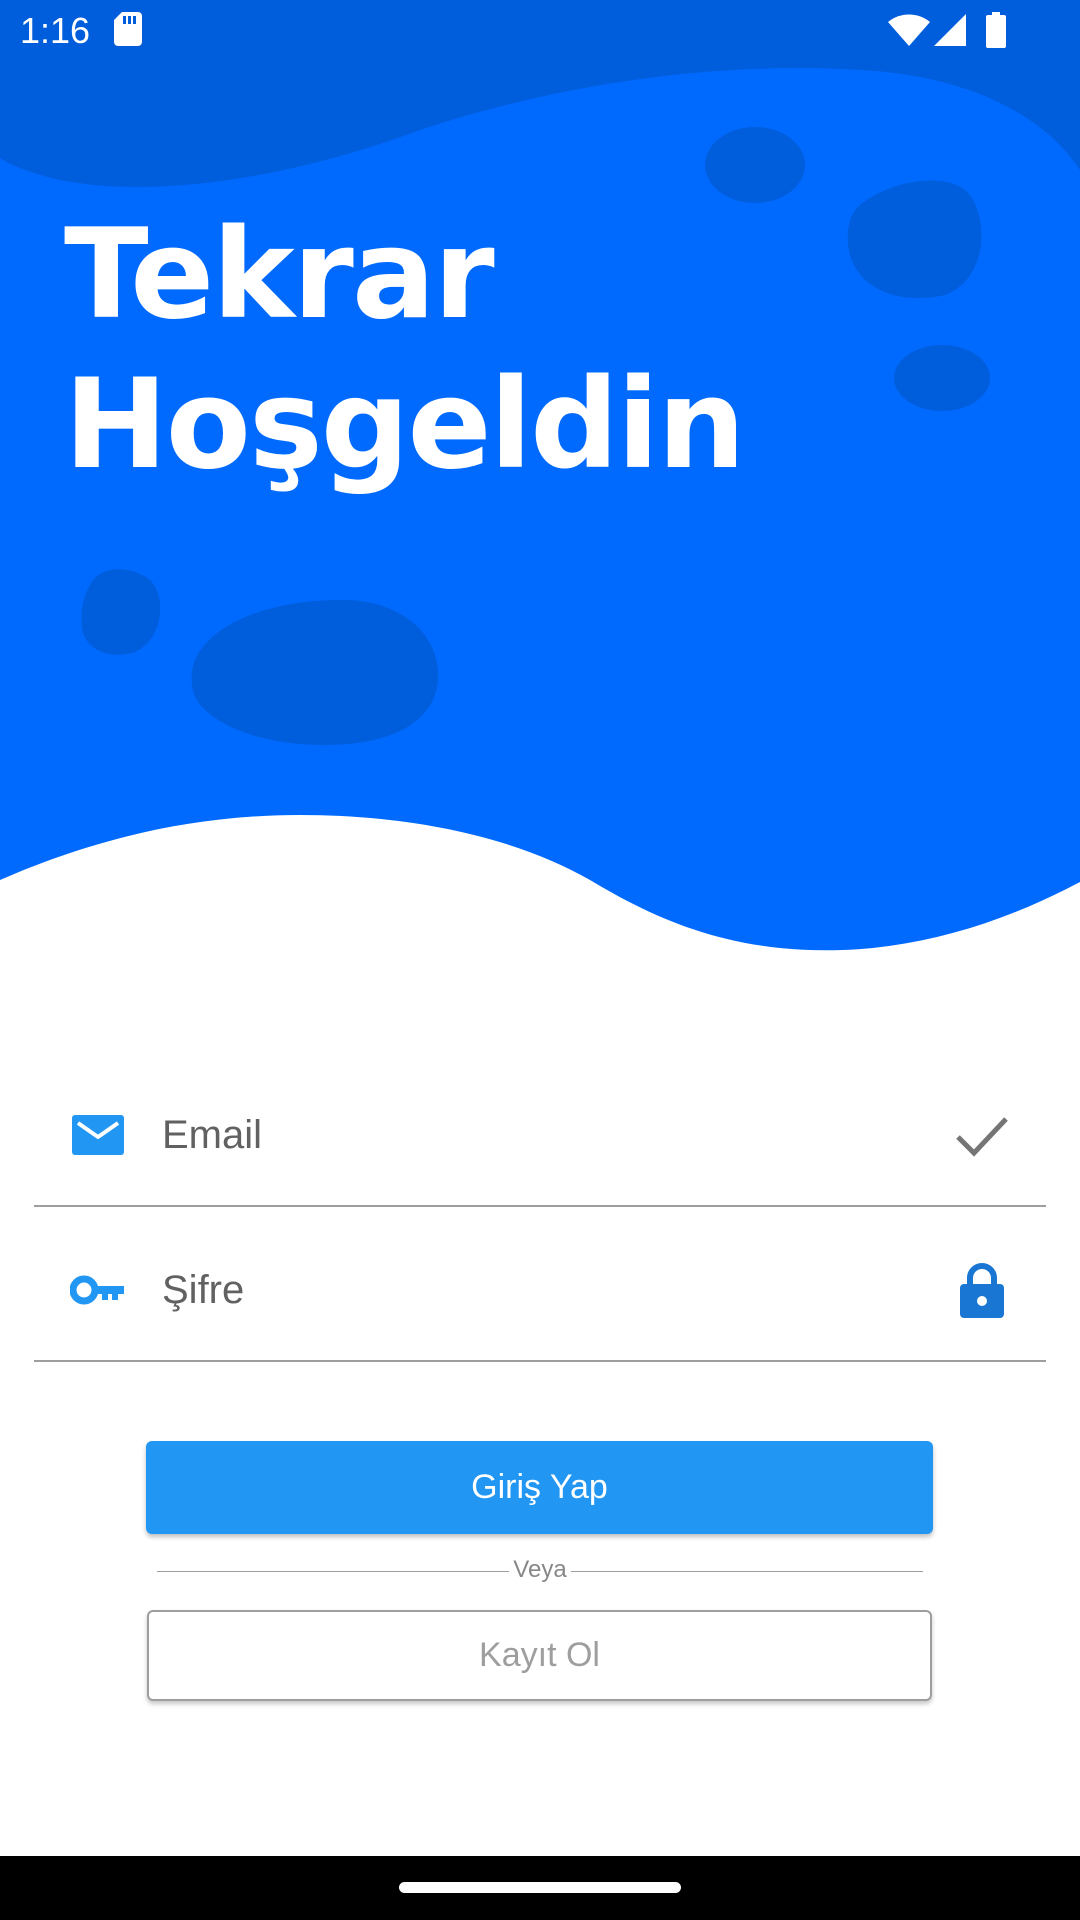 Image resolution: width=1080 pixels, height=1920 pixels. Describe the element at coordinates (279, 275) in the screenshot. I see `welcome-title-line: Tekrar` at that location.